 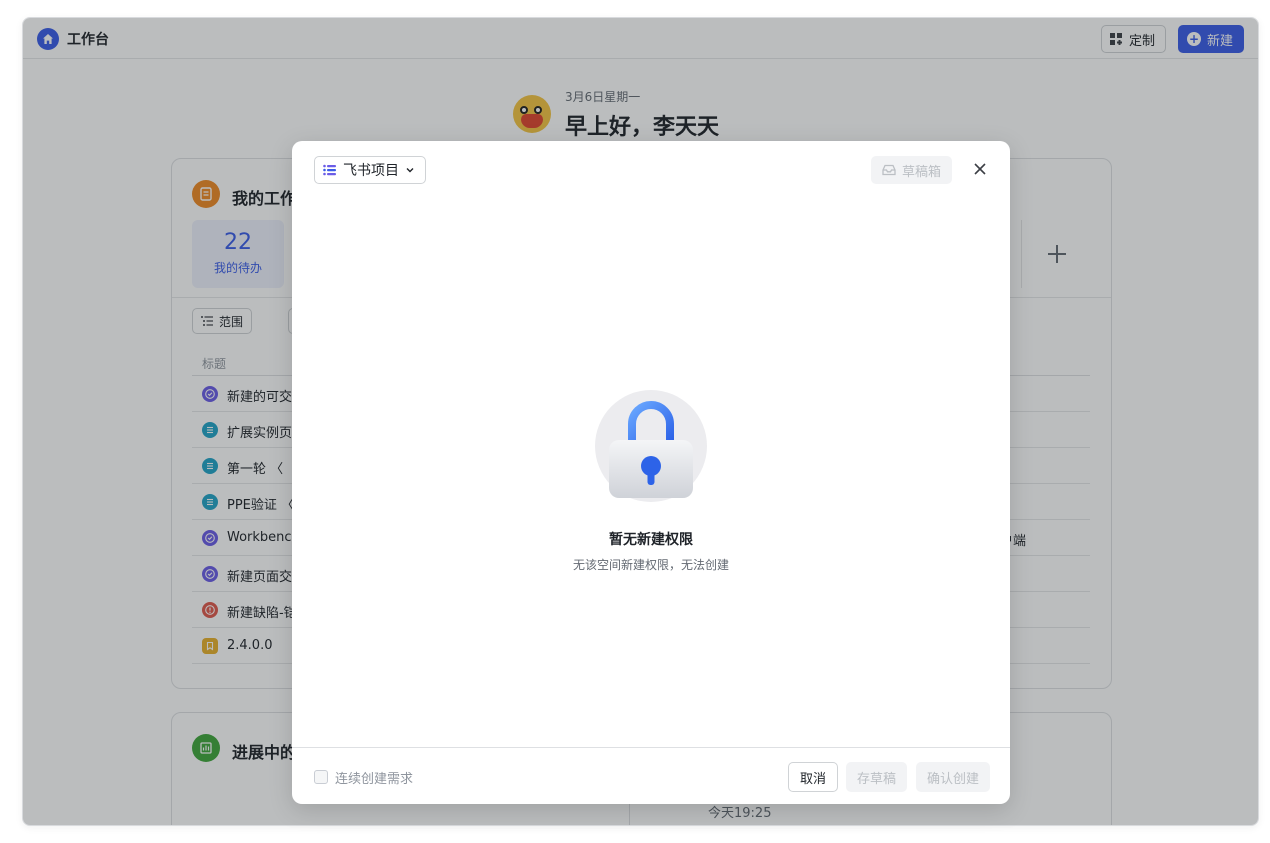 What do you see at coordinates (889, 170) in the screenshot?
I see `inbox-icon` at bounding box center [889, 170].